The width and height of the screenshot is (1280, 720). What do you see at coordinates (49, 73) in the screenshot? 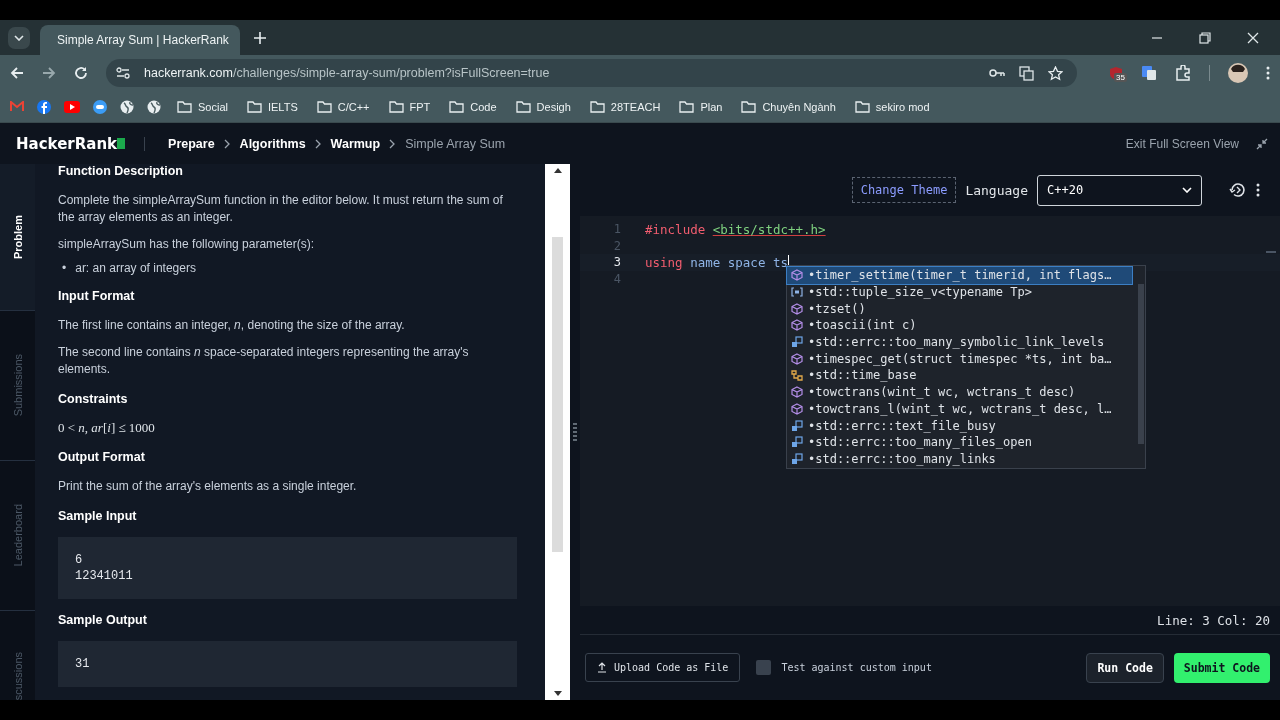
I see `forward-icon` at bounding box center [49, 73].